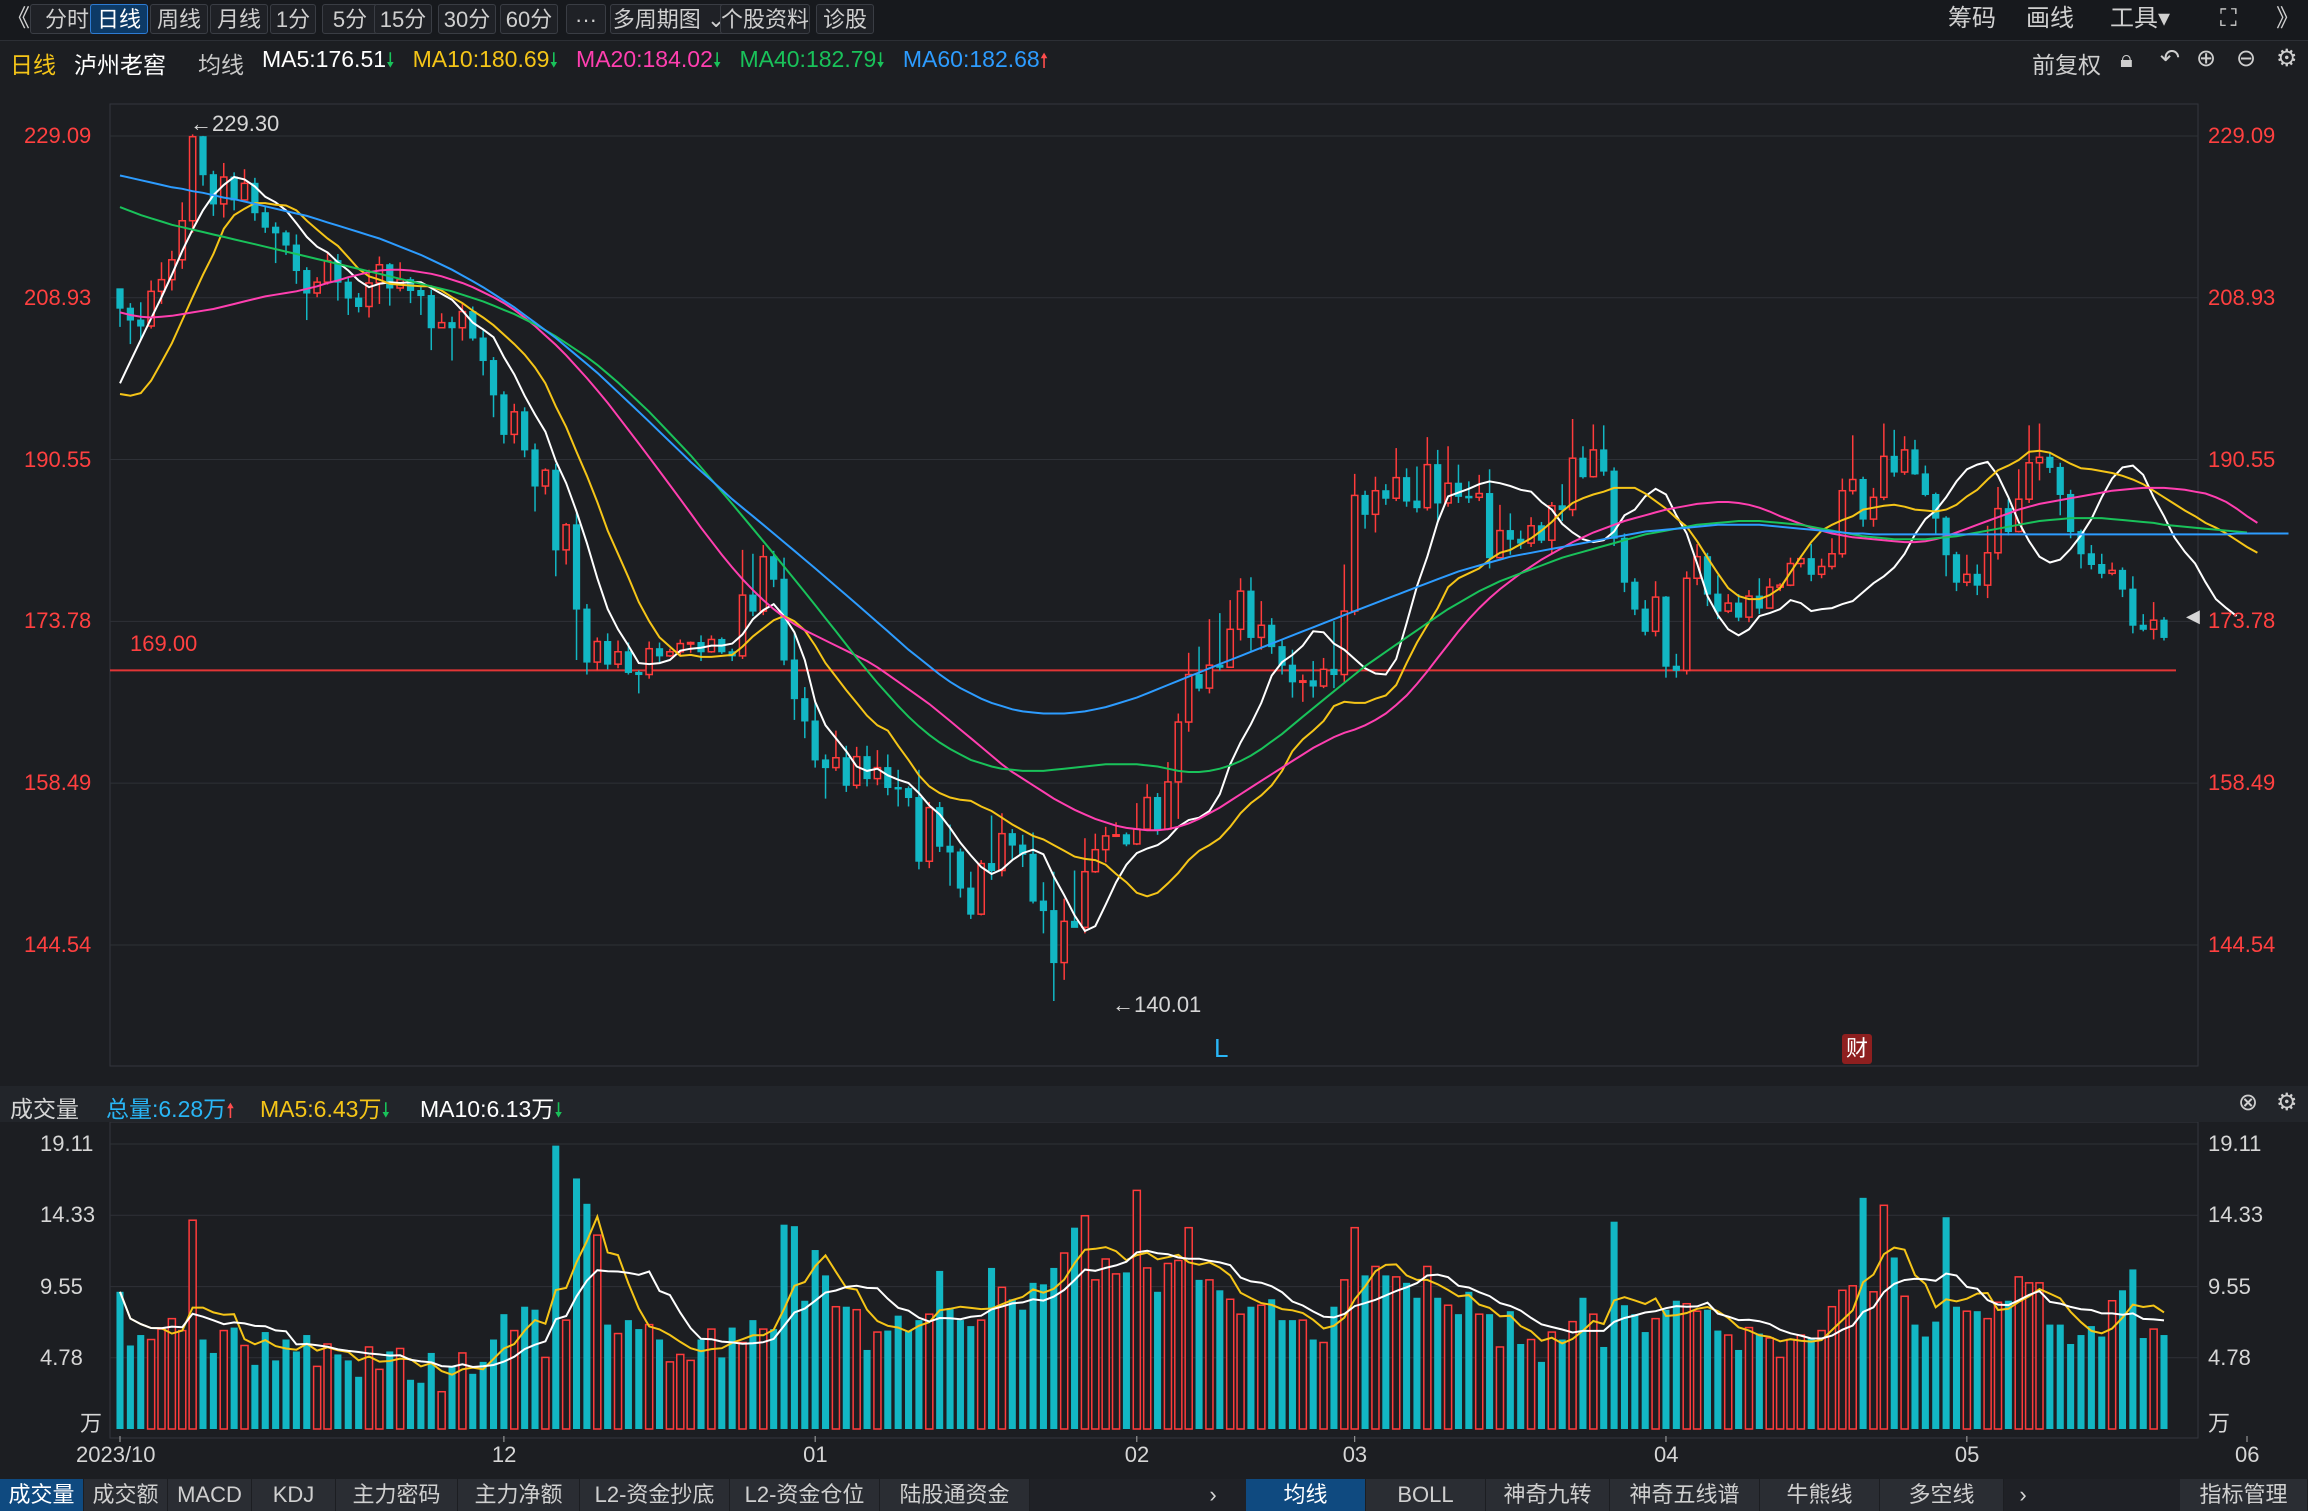 Image resolution: width=2308 pixels, height=1511 pixels. I want to click on indicator-tab: 陆股通资金, so click(955, 1495).